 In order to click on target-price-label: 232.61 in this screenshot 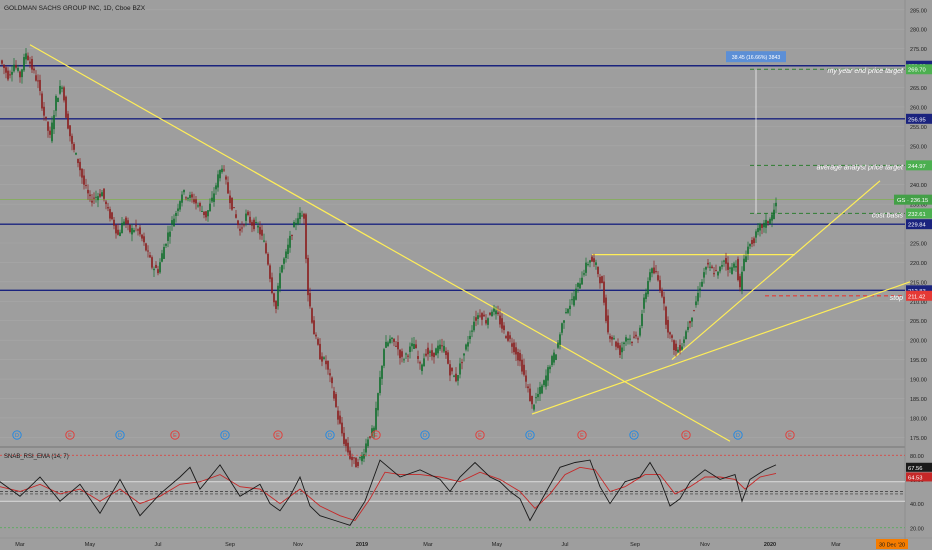, I will do `click(917, 215)`.